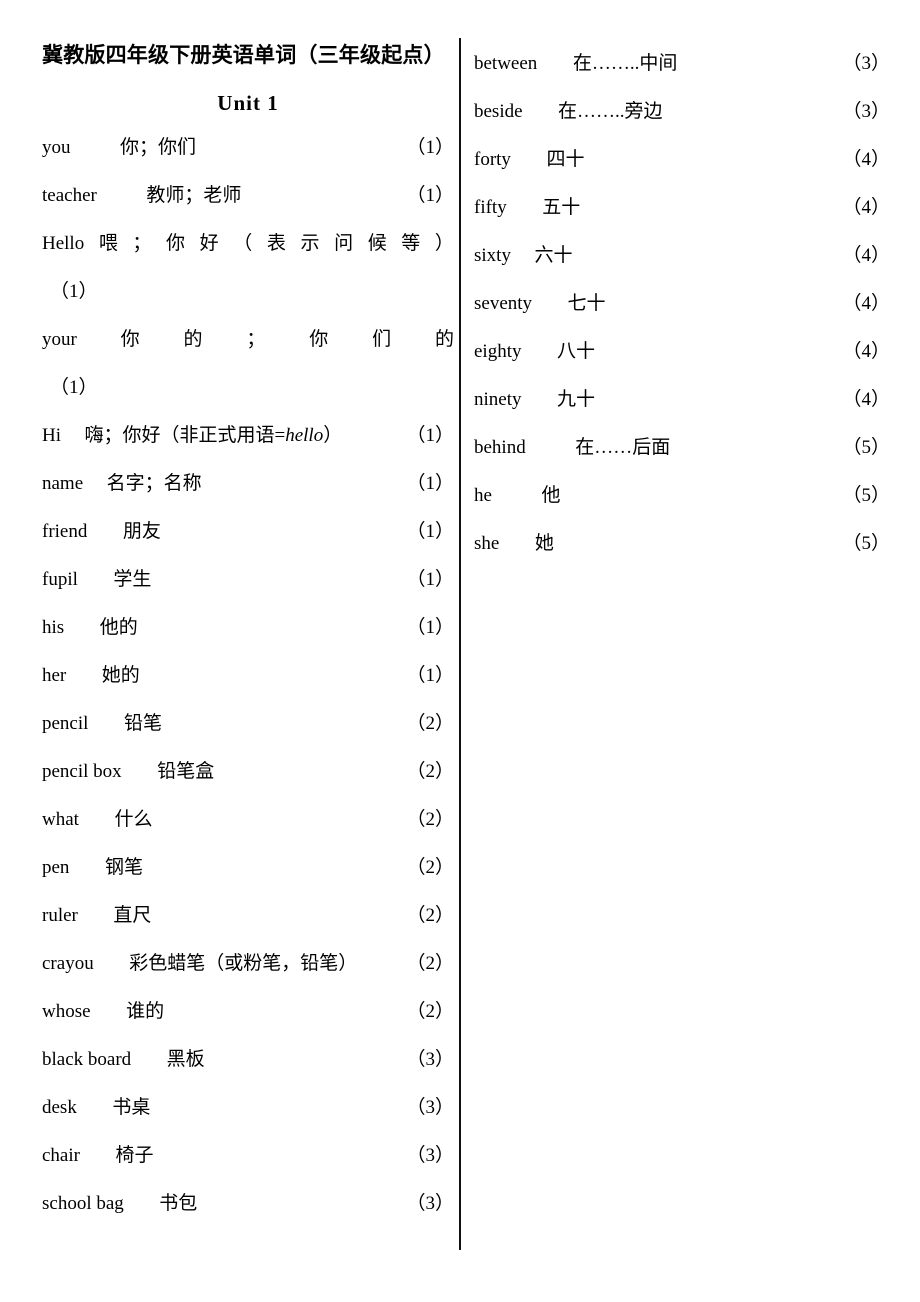  What do you see at coordinates (185, 435) in the screenshot?
I see `vocab-meaning-prefix: 嗨；你好（非正式用语=` at bounding box center [185, 435].